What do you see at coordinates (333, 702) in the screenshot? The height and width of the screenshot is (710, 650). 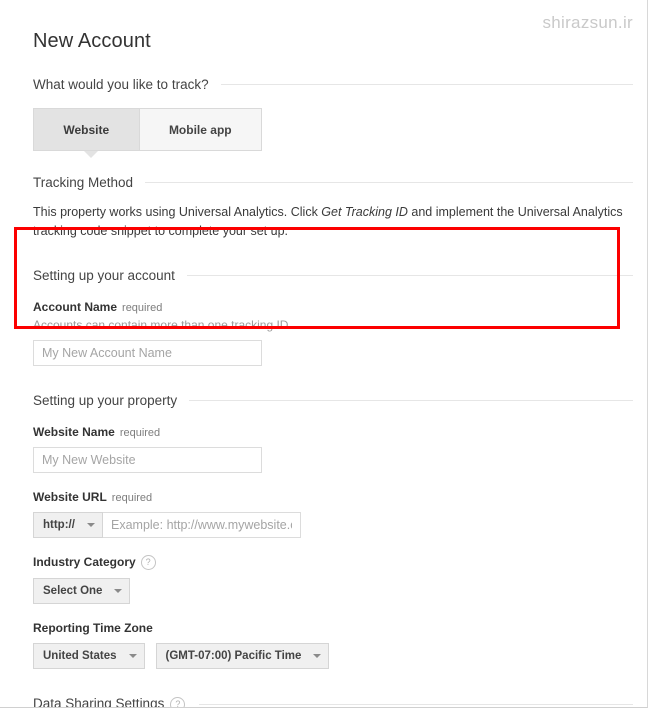 I see `data-sharing-heading: Data Sharing Settings?` at bounding box center [333, 702].